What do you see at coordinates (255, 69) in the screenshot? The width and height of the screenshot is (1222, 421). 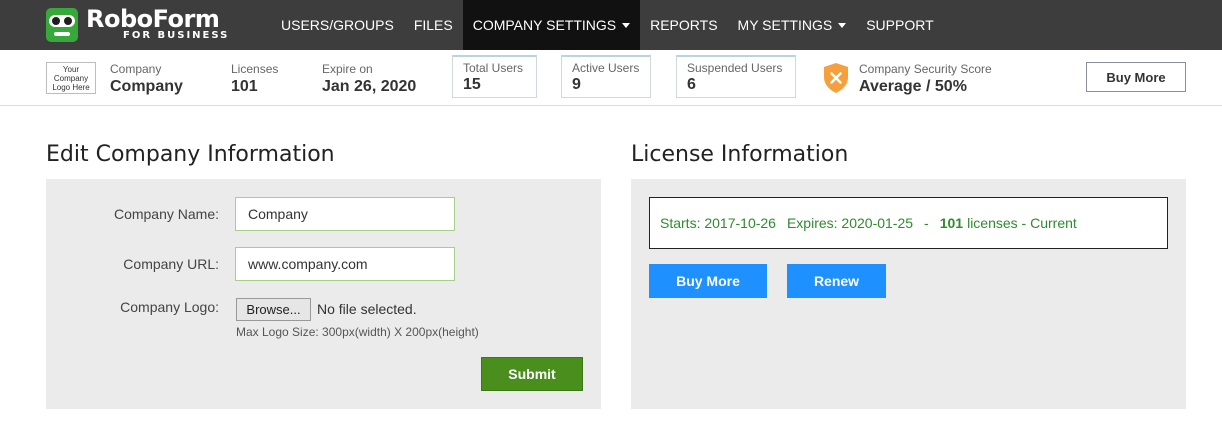 I see `licenses-stat-label: Licenses` at bounding box center [255, 69].